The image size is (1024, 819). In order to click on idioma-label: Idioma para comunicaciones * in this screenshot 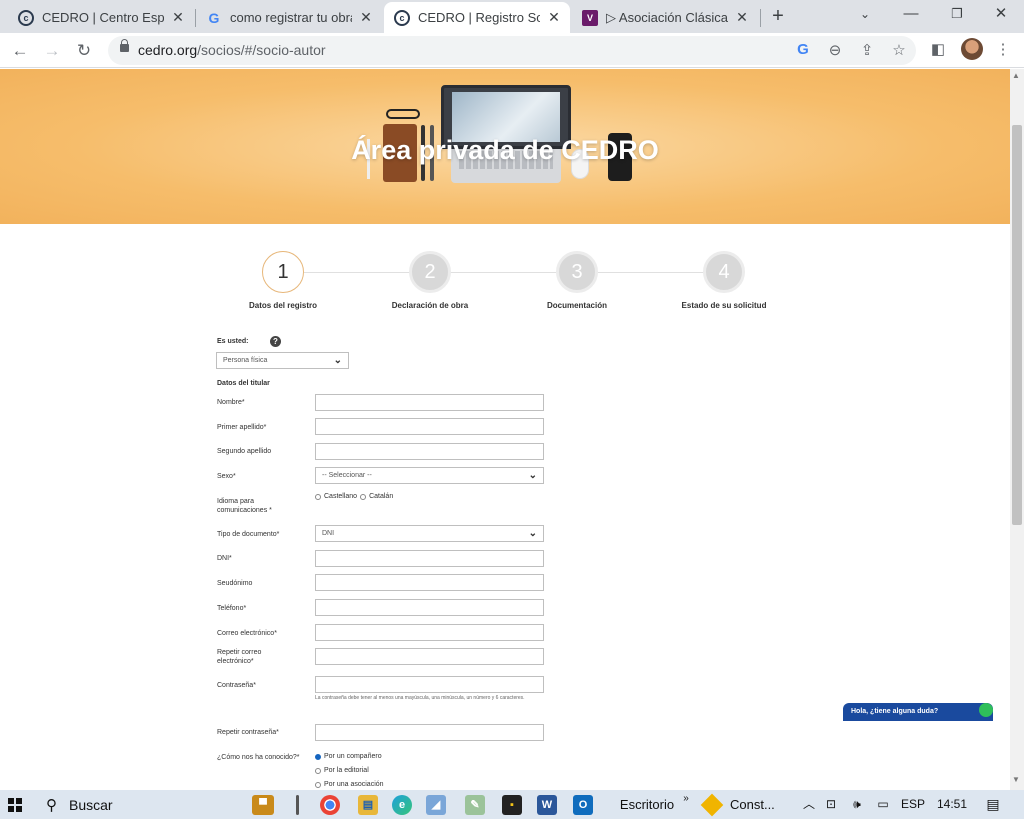, I will do `click(244, 506)`.